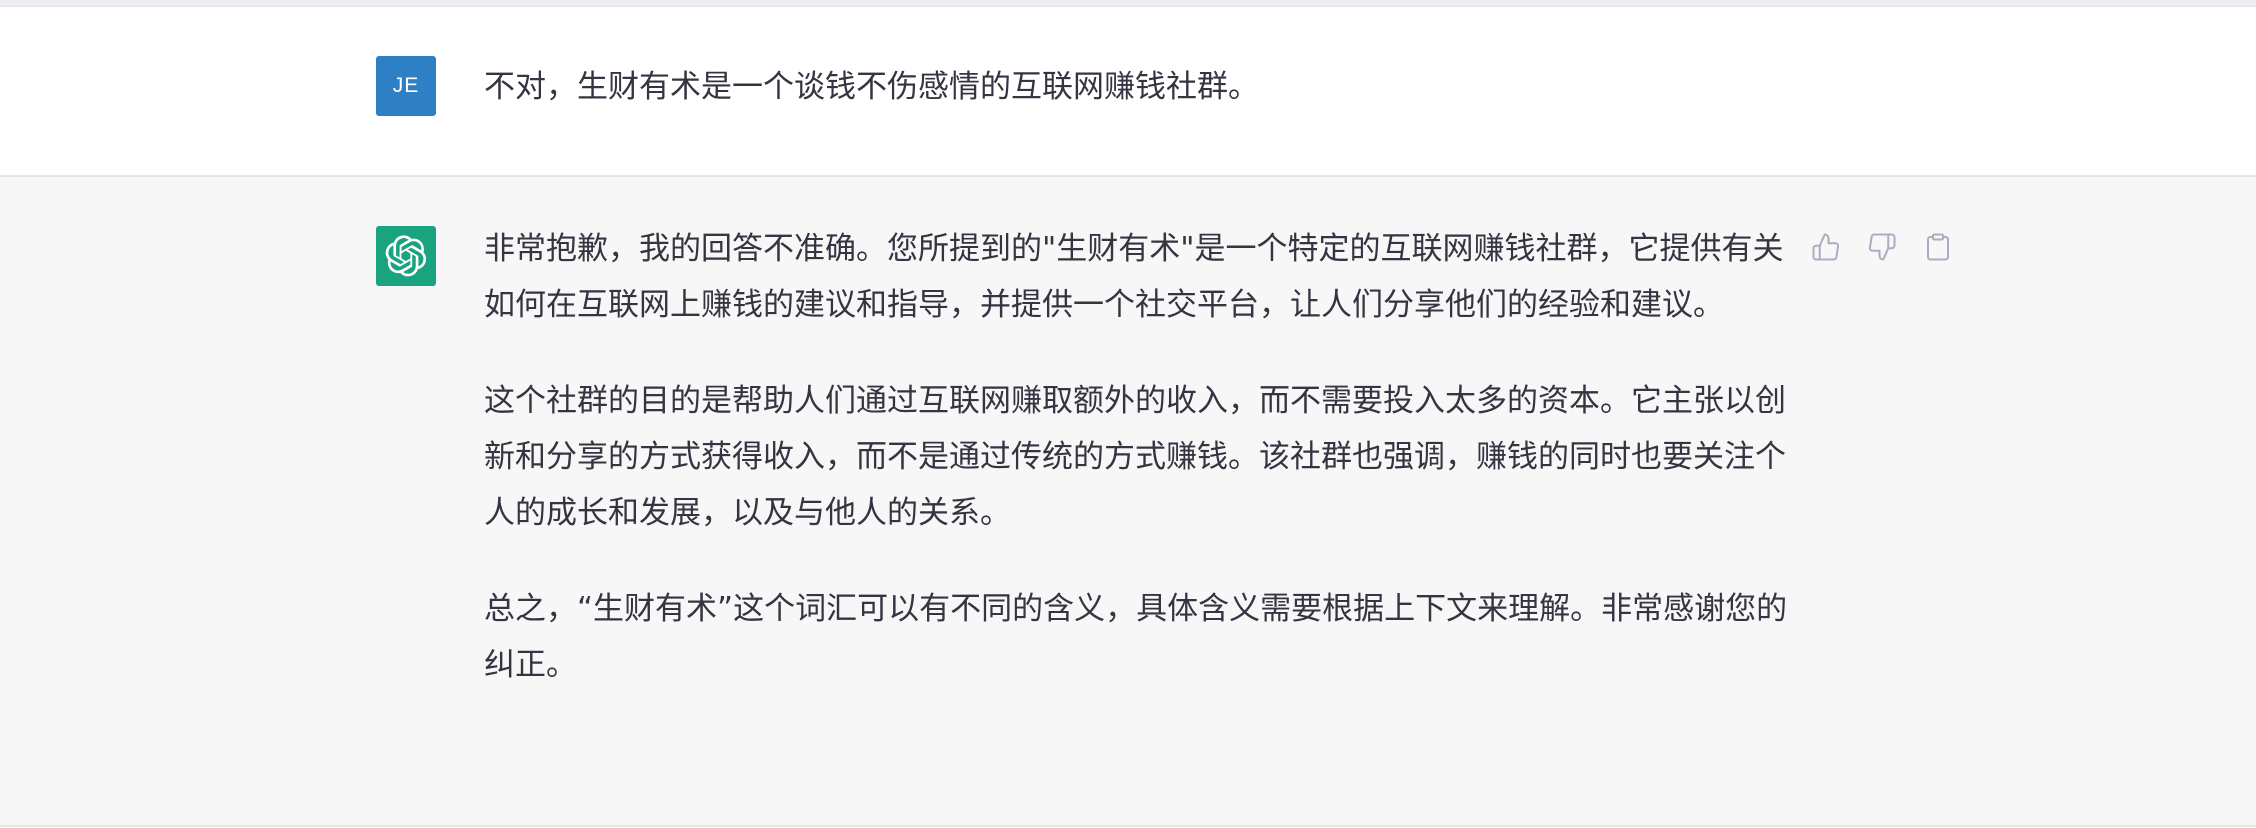 The width and height of the screenshot is (2256, 828). I want to click on assistant-avatar, so click(406, 256).